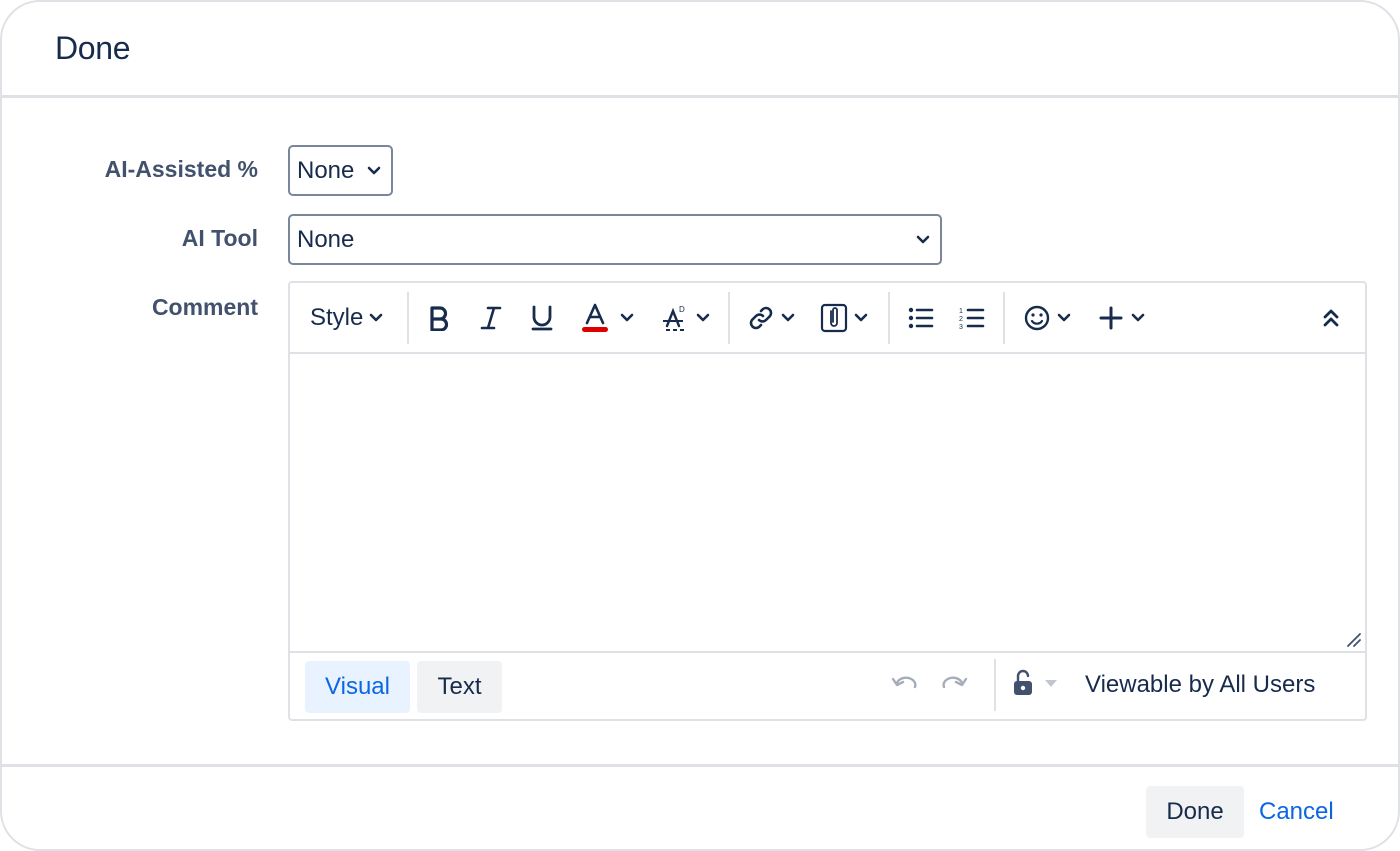  I want to click on collapse-toolbar-button, so click(1331, 318).